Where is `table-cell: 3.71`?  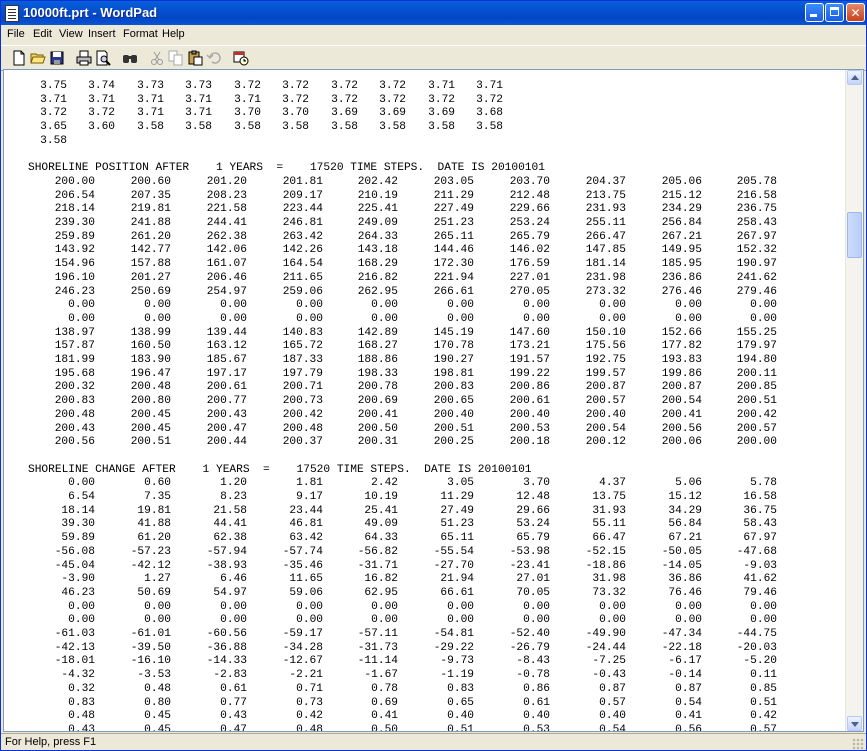 table-cell: 3.71 is located at coordinates (101, 99).